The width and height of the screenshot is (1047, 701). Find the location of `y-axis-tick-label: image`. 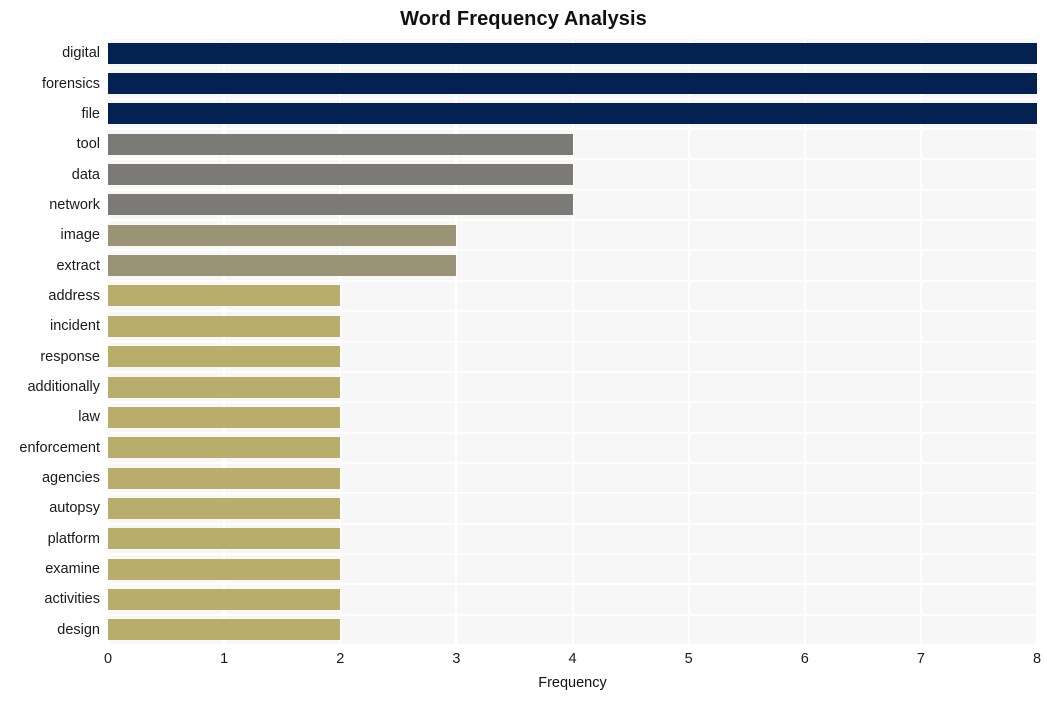

y-axis-tick-label: image is located at coordinates (80, 235).